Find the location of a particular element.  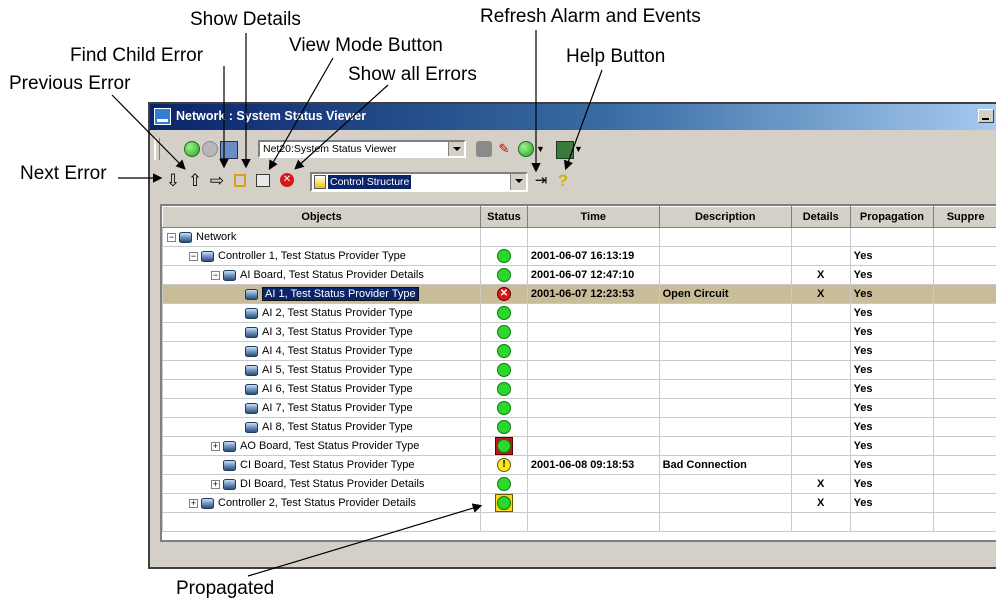

object-label: AI 3, Test Status Provider Type is located at coordinates (337, 332).